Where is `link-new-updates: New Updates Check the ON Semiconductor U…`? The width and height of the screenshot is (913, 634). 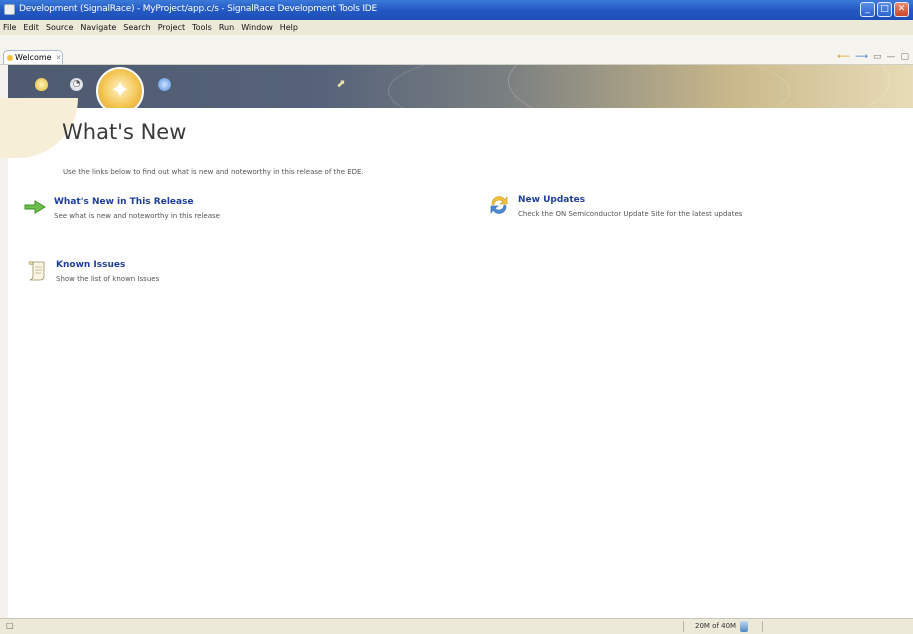
link-new-updates: New Updates Check the ON Semiconductor U… is located at coordinates (653, 210).